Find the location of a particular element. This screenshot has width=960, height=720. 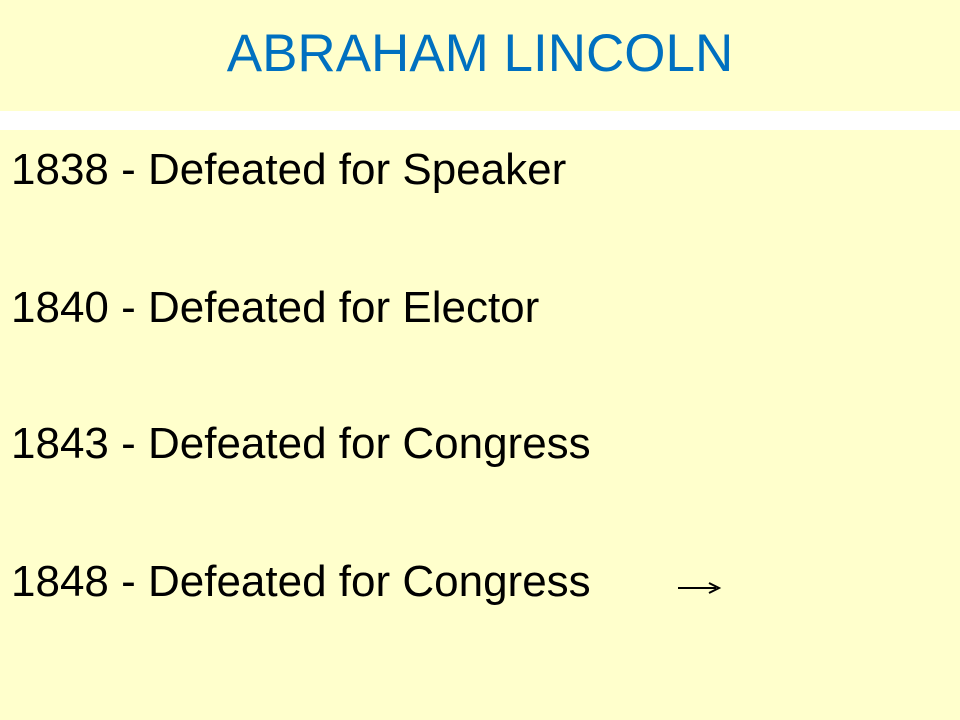

list-item: 1848 - Defeated for Congress is located at coordinates (301, 581).